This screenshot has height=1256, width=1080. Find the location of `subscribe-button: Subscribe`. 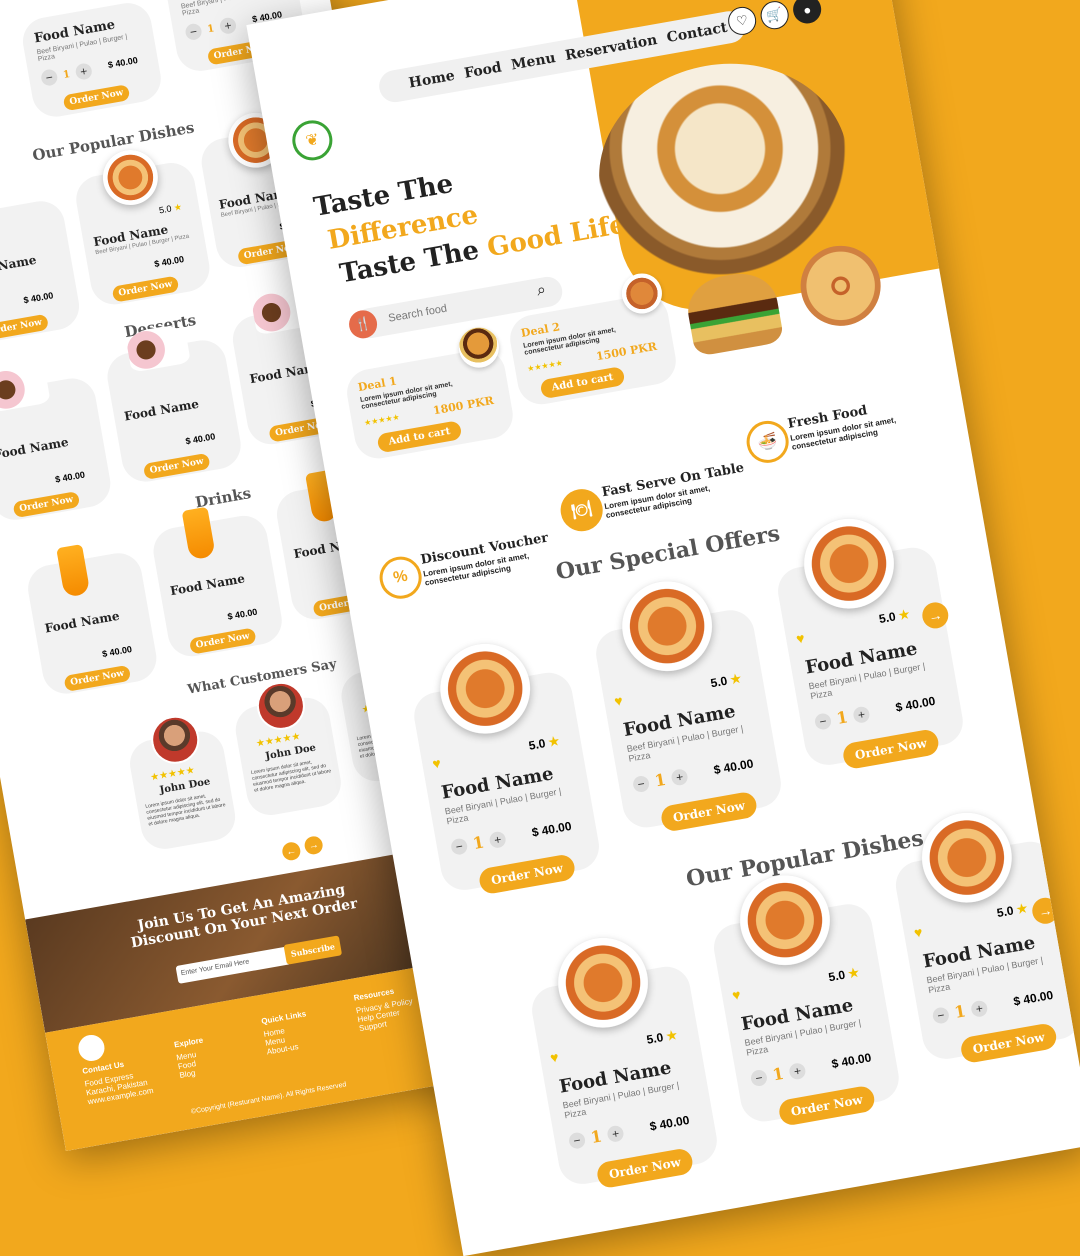

subscribe-button: Subscribe is located at coordinates (313, 950).